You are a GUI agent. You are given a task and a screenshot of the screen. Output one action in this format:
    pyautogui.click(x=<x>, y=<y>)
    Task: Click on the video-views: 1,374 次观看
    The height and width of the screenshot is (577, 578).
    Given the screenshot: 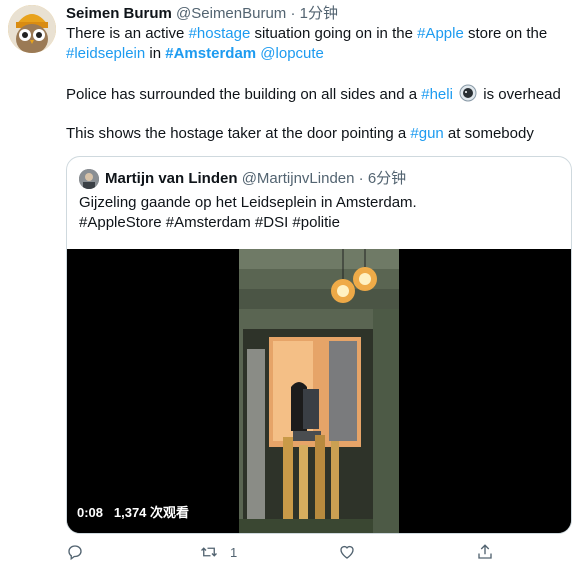 What is the action you would take?
    pyautogui.click(x=151, y=512)
    